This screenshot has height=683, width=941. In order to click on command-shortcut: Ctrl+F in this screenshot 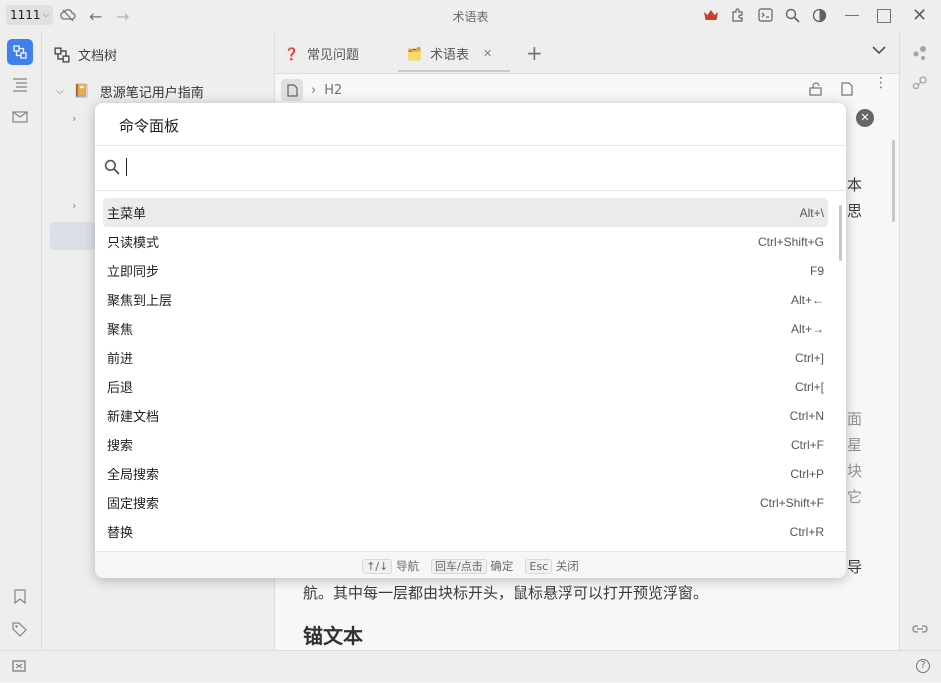, I will do `click(807, 444)`.